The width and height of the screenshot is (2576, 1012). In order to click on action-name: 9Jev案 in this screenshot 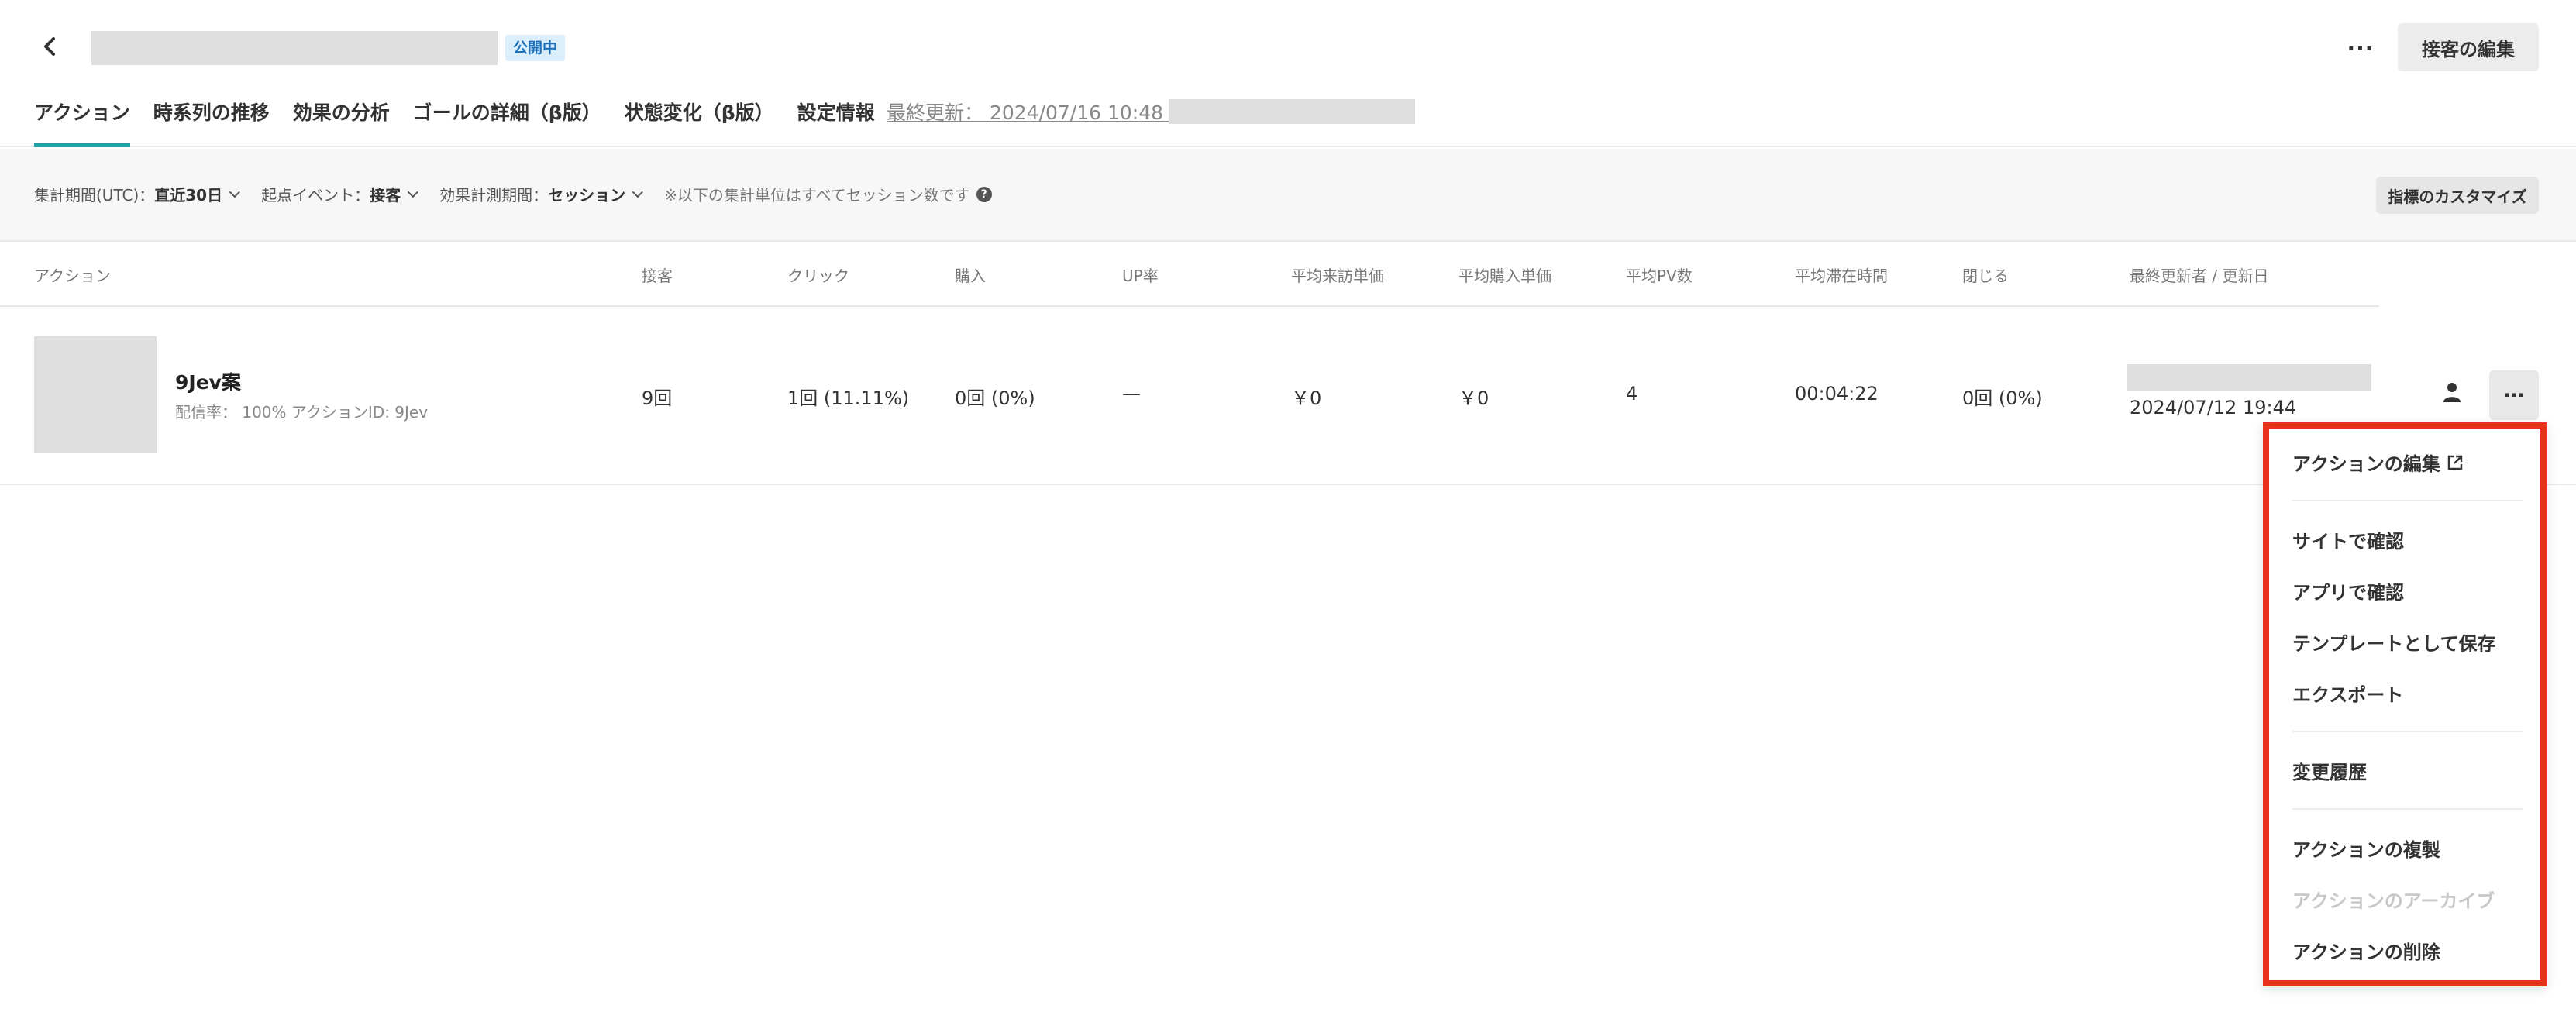, I will do `click(208, 381)`.